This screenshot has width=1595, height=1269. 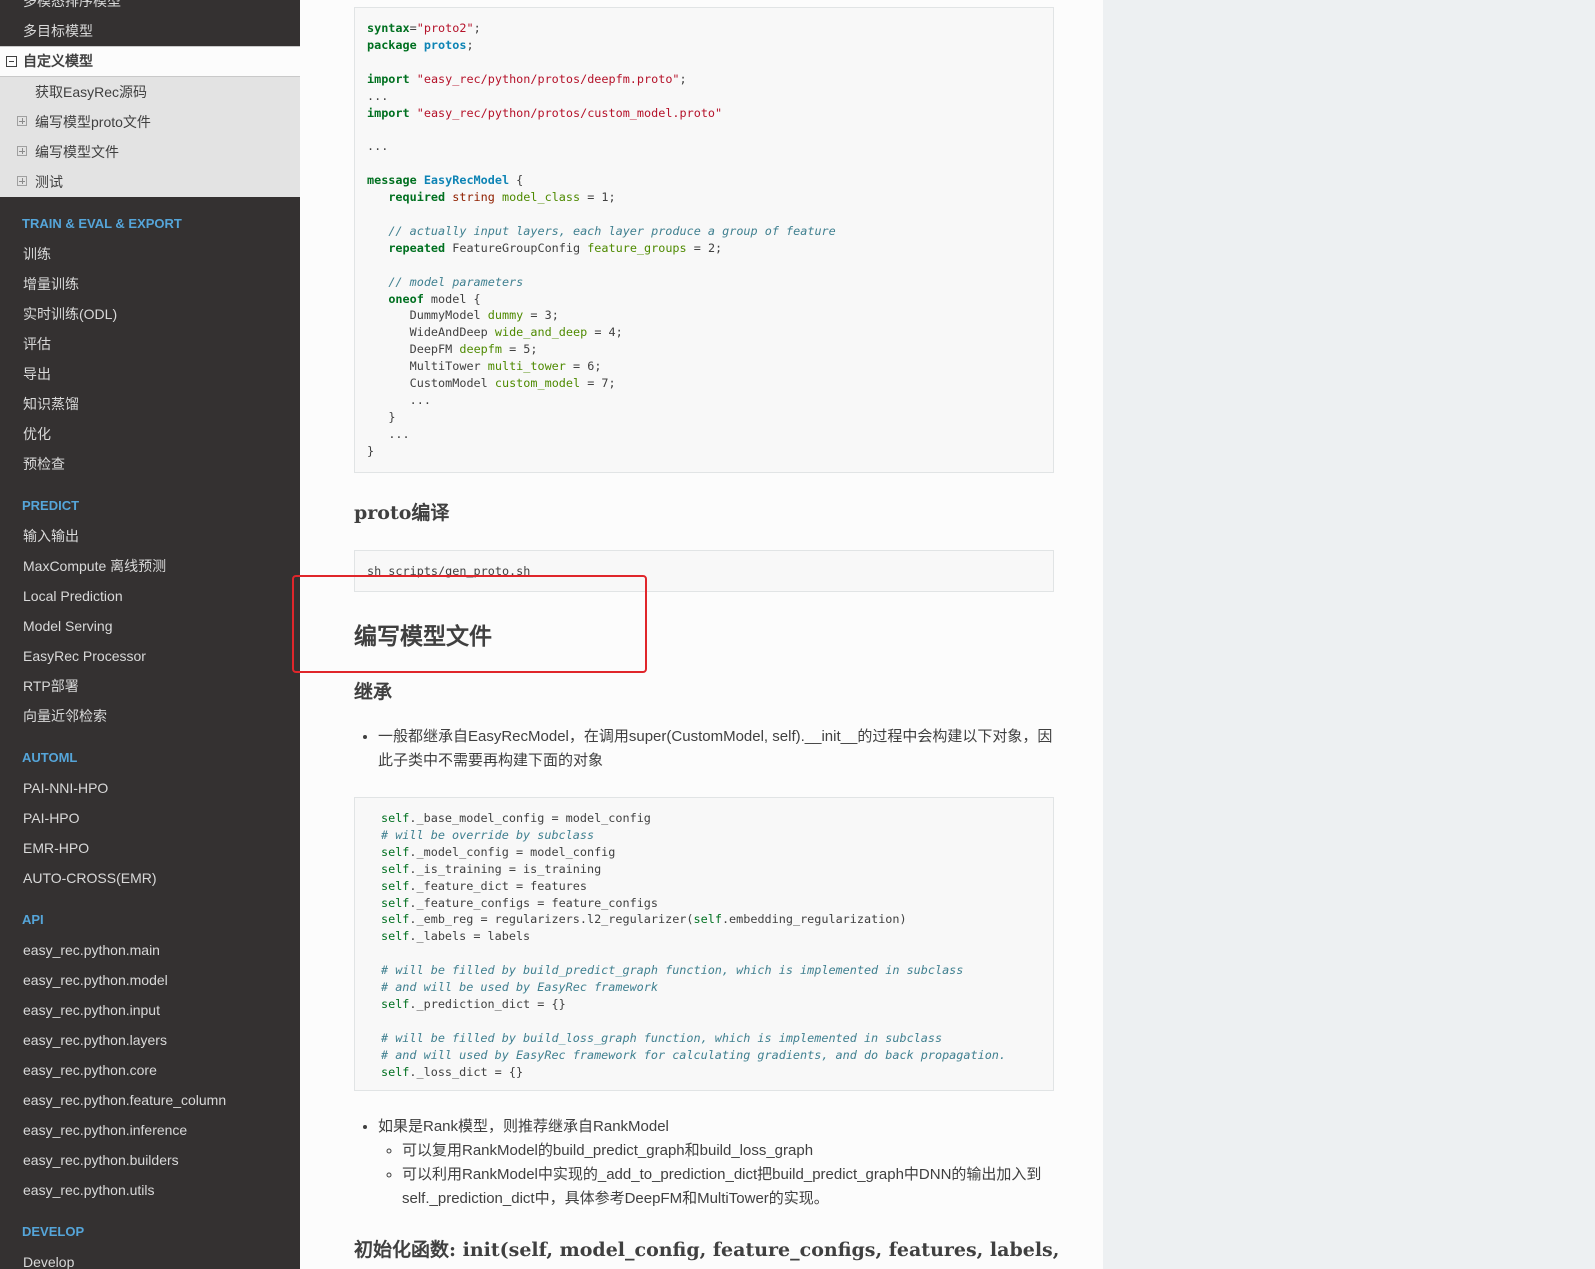 I want to click on sidebar-nav-item: 训练, so click(x=150, y=254).